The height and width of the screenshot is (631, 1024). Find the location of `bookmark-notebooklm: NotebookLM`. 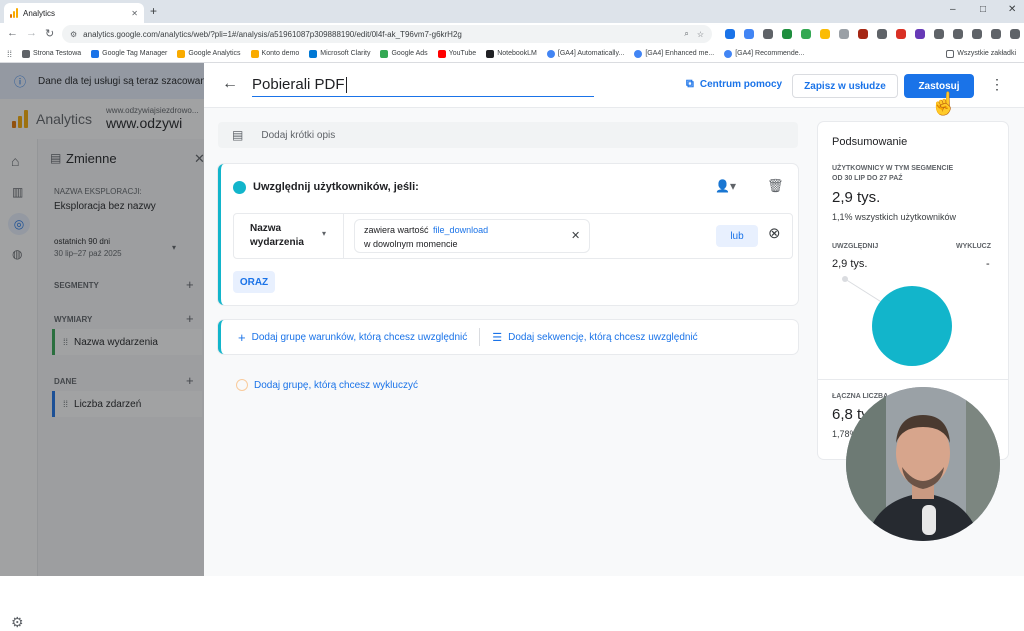

bookmark-notebooklm: NotebookLM is located at coordinates (511, 53).